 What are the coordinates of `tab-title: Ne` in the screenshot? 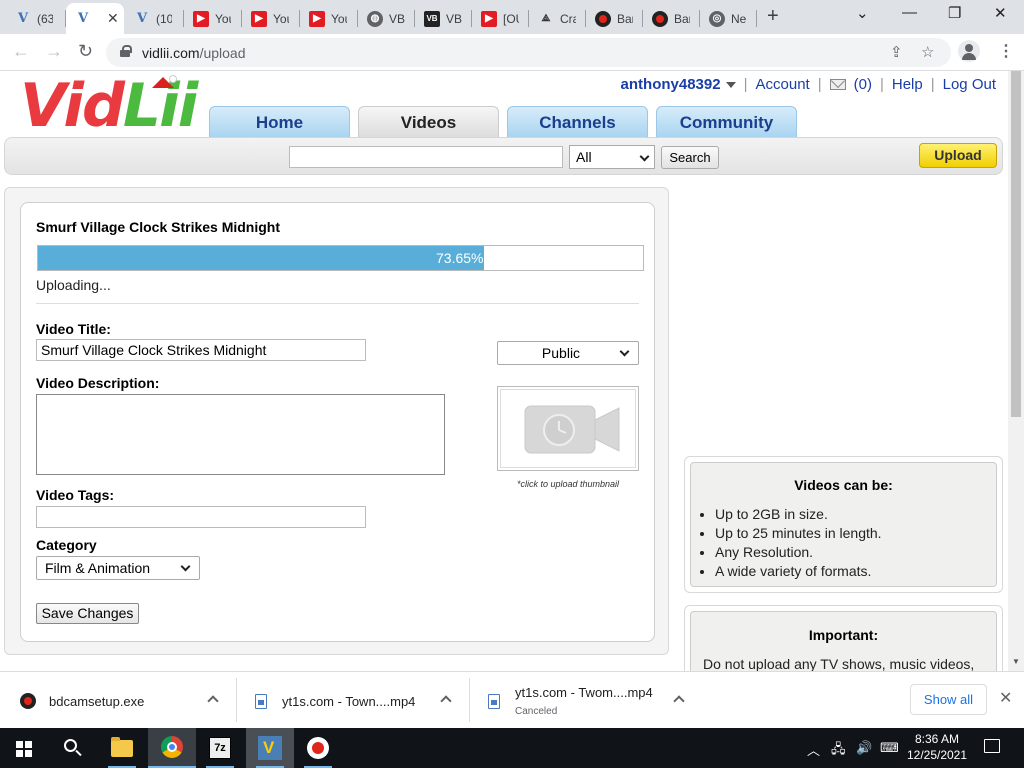 It's located at (739, 18).